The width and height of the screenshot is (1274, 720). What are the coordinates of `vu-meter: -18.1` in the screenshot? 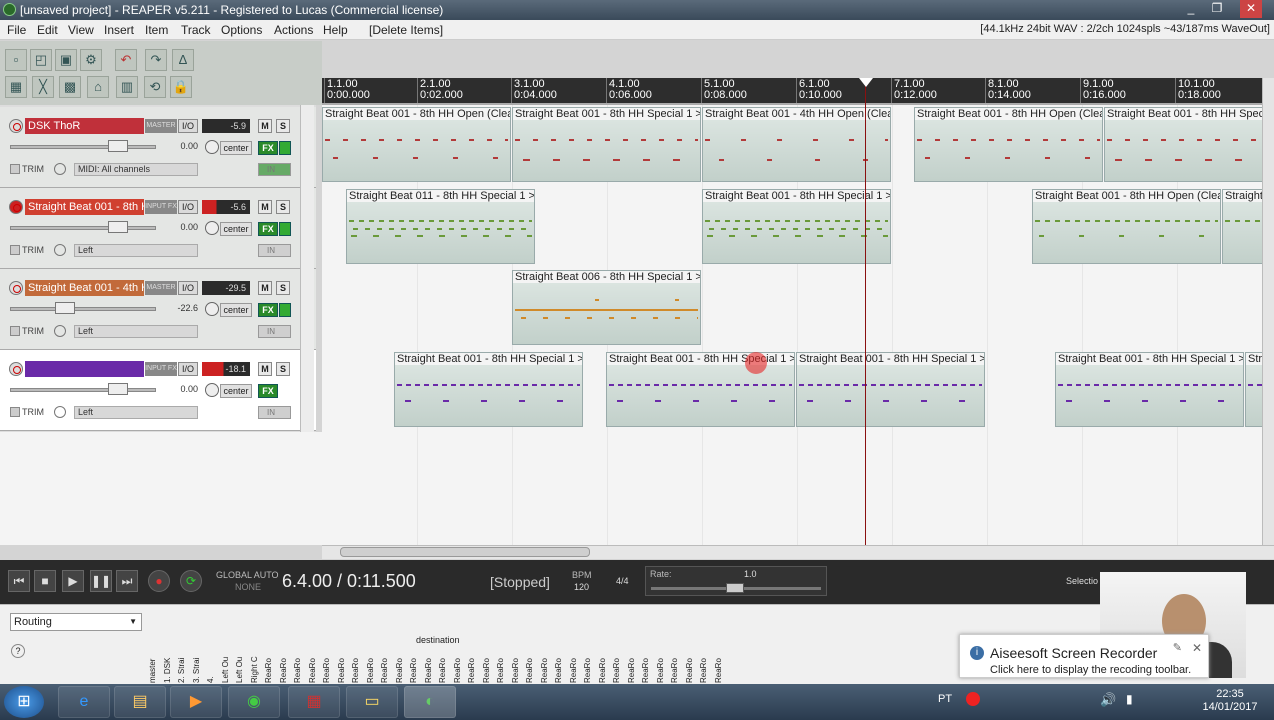 It's located at (226, 369).